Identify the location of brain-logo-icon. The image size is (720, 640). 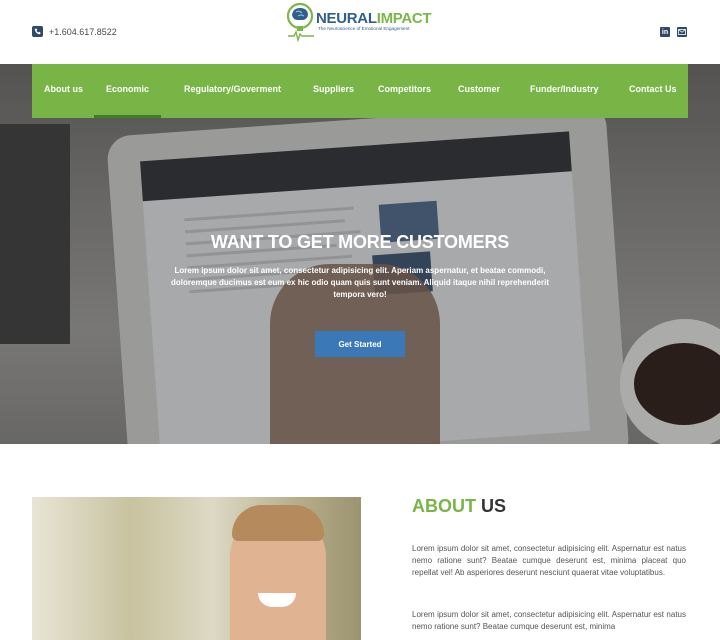
(300, 22).